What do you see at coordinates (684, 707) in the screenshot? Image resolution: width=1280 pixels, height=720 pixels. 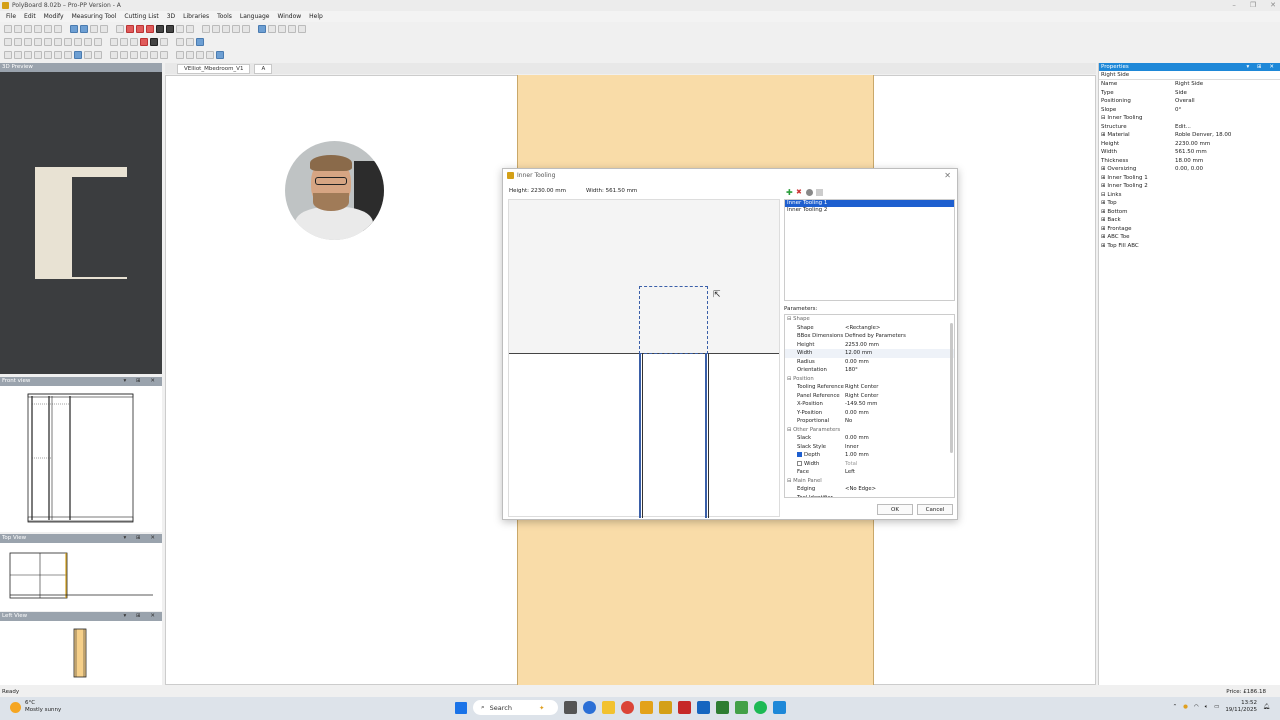 I see `app-icon-red` at bounding box center [684, 707].